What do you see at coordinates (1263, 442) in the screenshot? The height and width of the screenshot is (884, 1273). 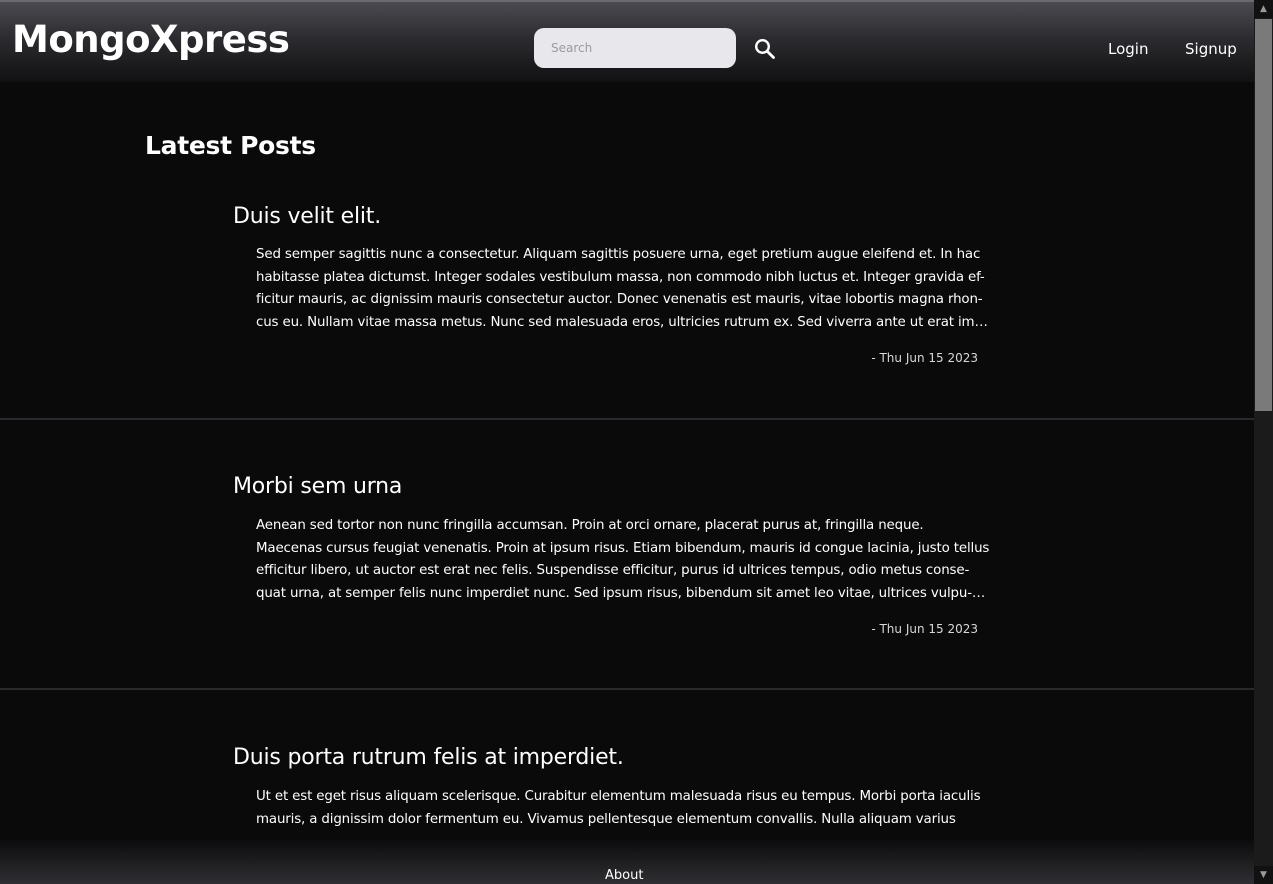 I see `vertical-scrollbar: ▲ ▼` at bounding box center [1263, 442].